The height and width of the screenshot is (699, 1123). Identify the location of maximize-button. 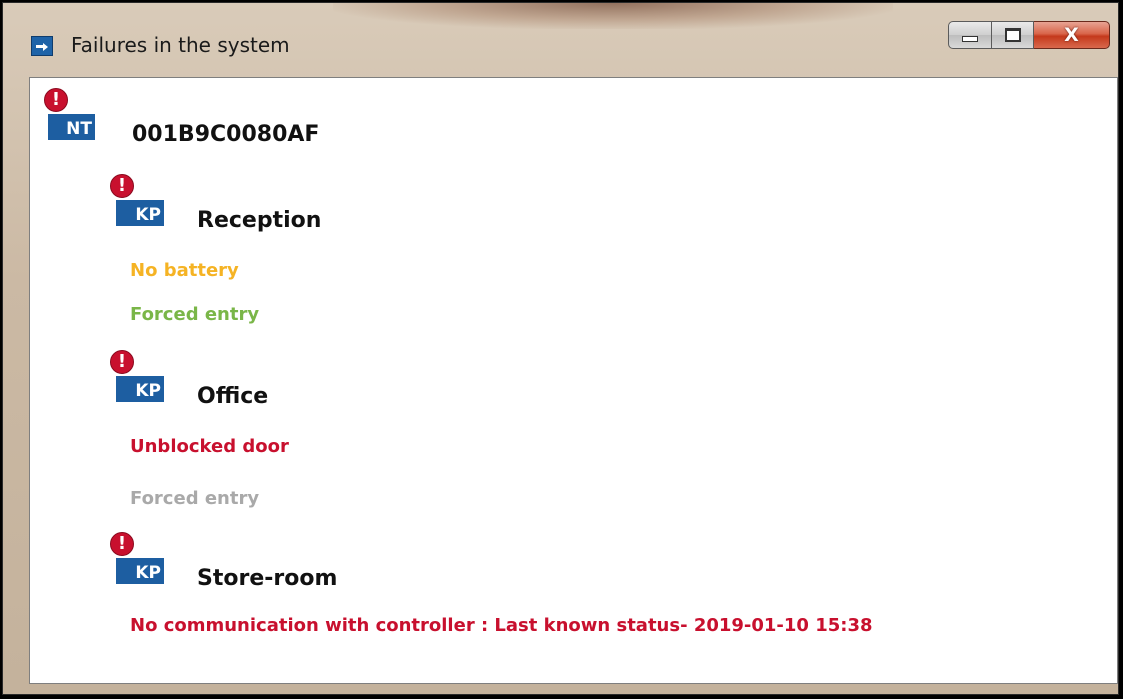
(1013, 35).